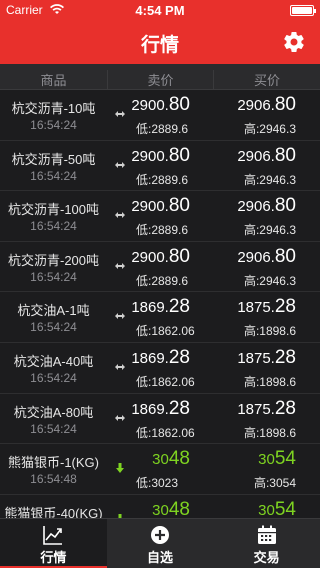 Image resolution: width=320 pixels, height=568 pixels. Describe the element at coordinates (120, 468) in the screenshot. I see `arrow-down-icon` at that location.